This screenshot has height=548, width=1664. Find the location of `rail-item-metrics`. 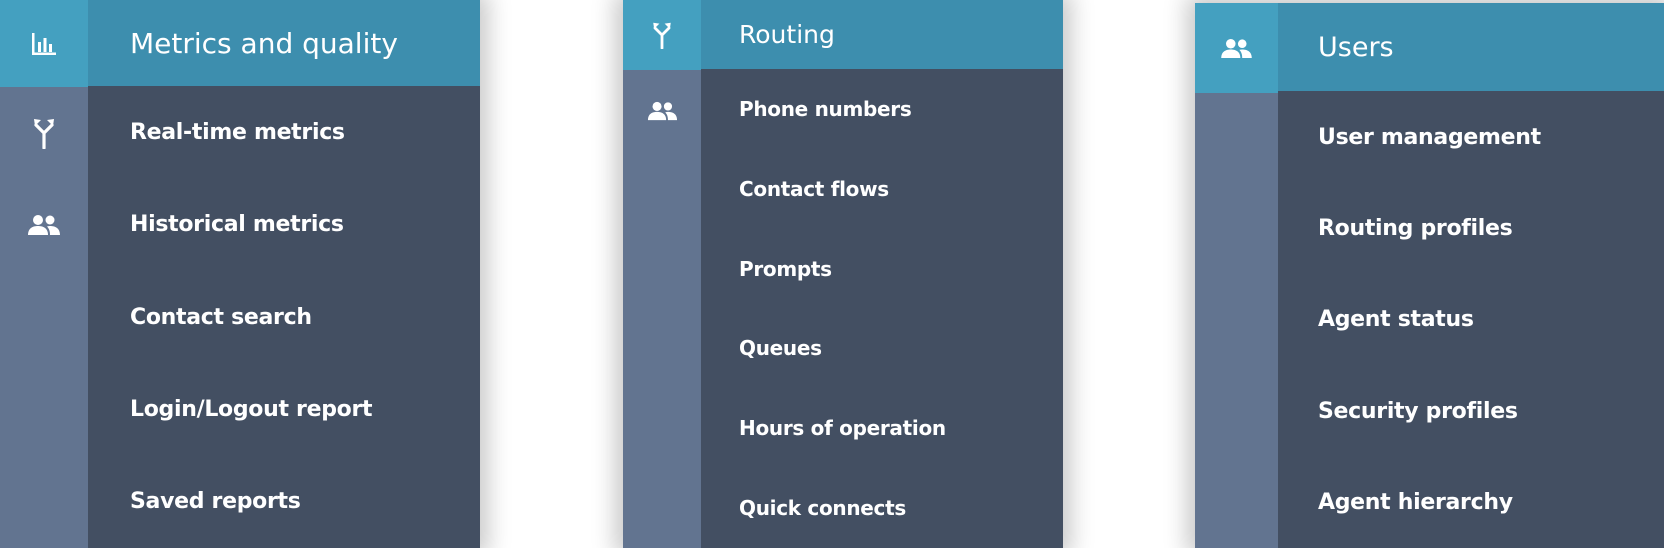

rail-item-metrics is located at coordinates (44, 43).